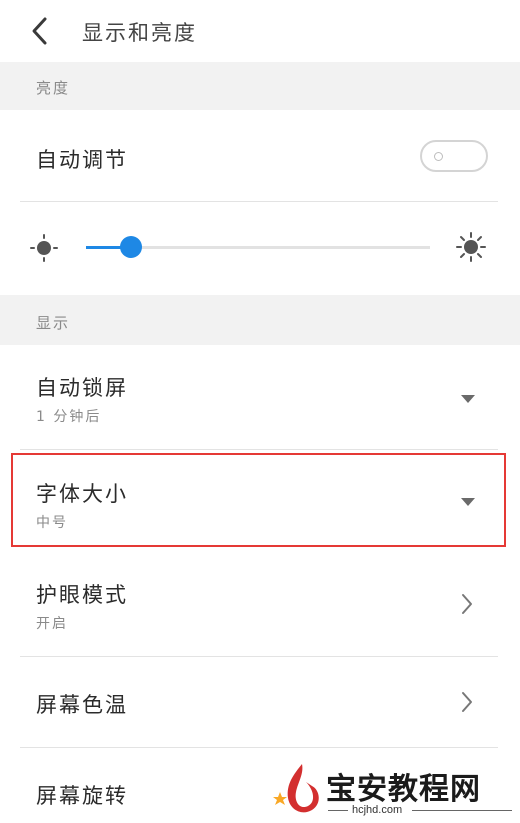 This screenshot has height=823, width=520. I want to click on section-header-display: 显示, so click(260, 320).